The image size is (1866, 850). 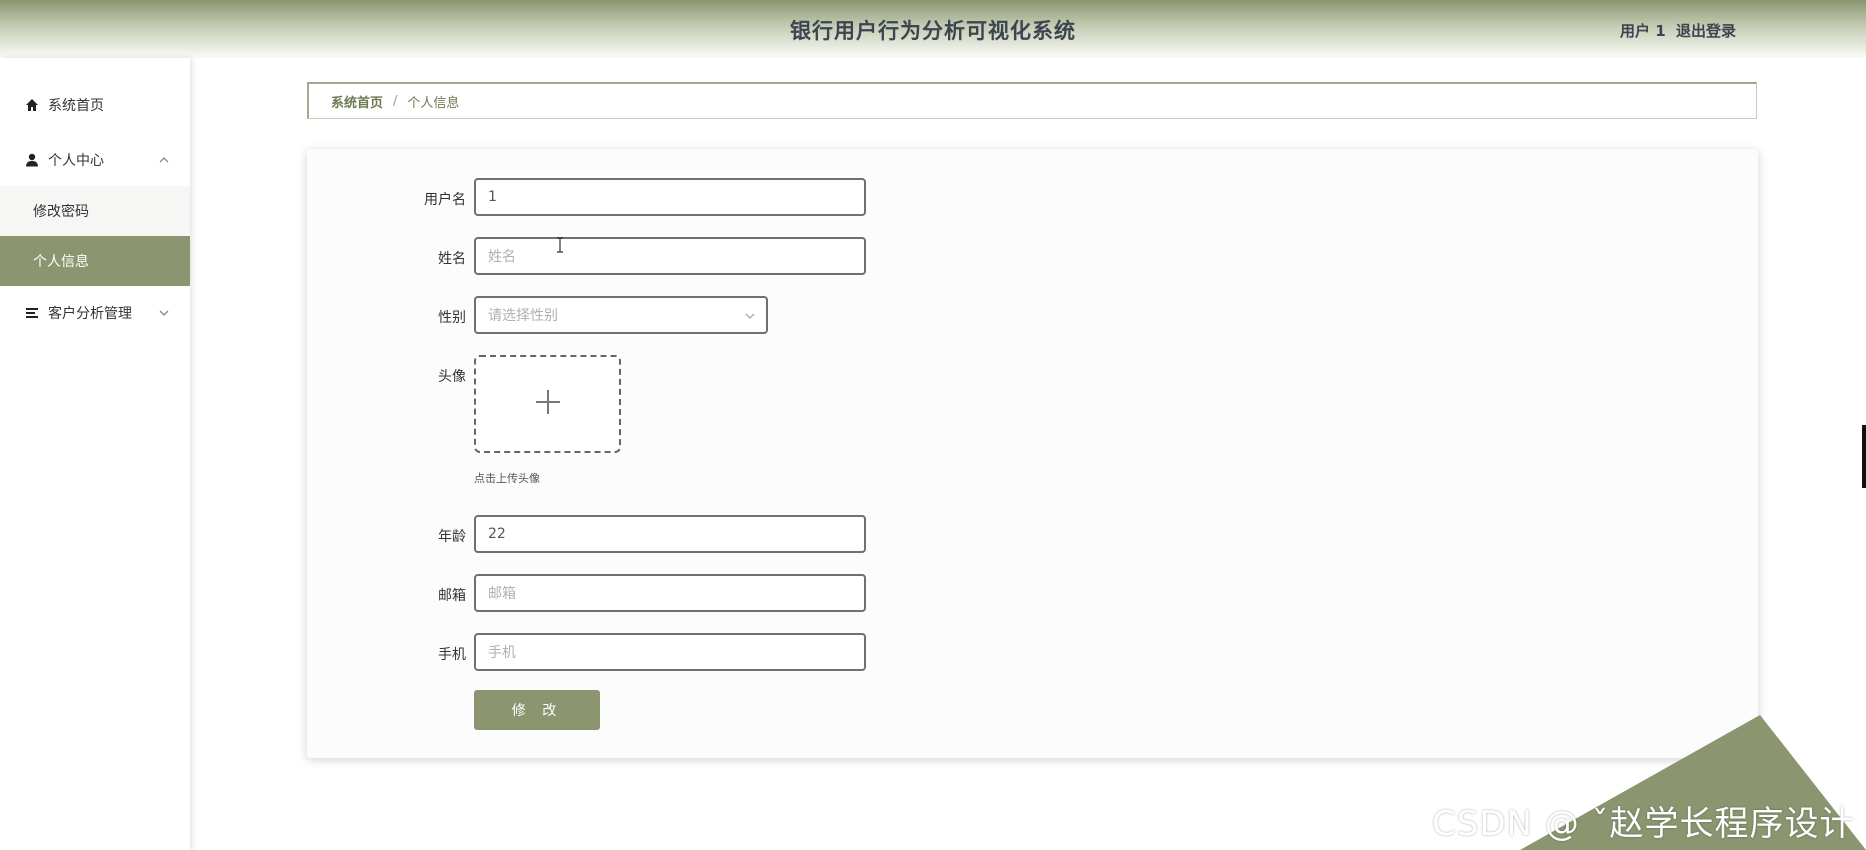 What do you see at coordinates (452, 377) in the screenshot?
I see `avatar-label: 头像` at bounding box center [452, 377].